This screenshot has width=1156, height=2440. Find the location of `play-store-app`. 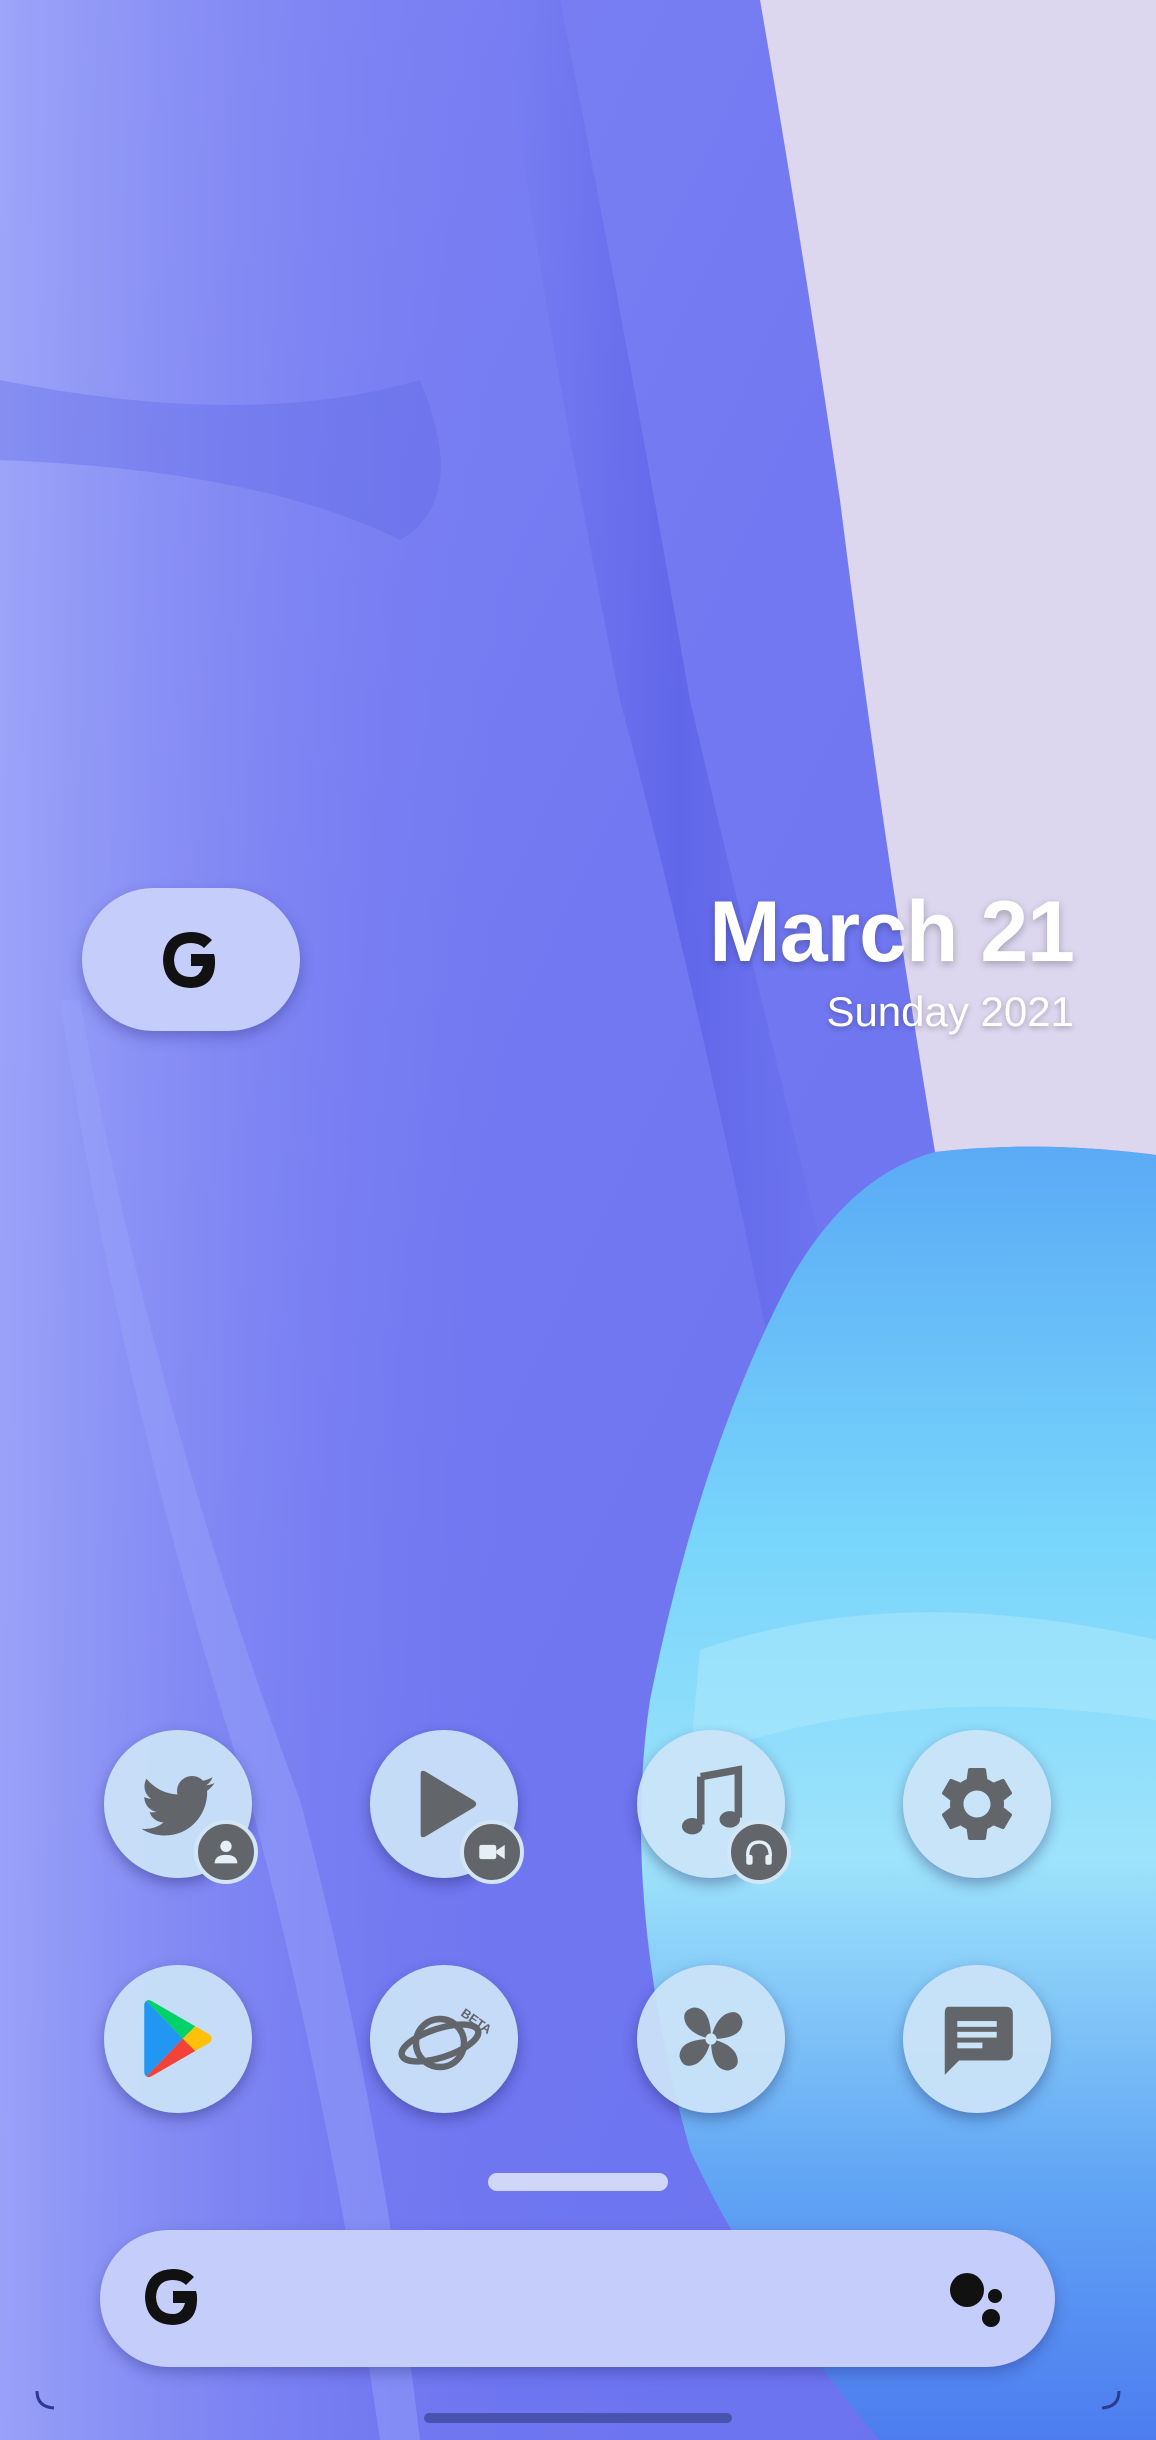

play-store-app is located at coordinates (178, 2039).